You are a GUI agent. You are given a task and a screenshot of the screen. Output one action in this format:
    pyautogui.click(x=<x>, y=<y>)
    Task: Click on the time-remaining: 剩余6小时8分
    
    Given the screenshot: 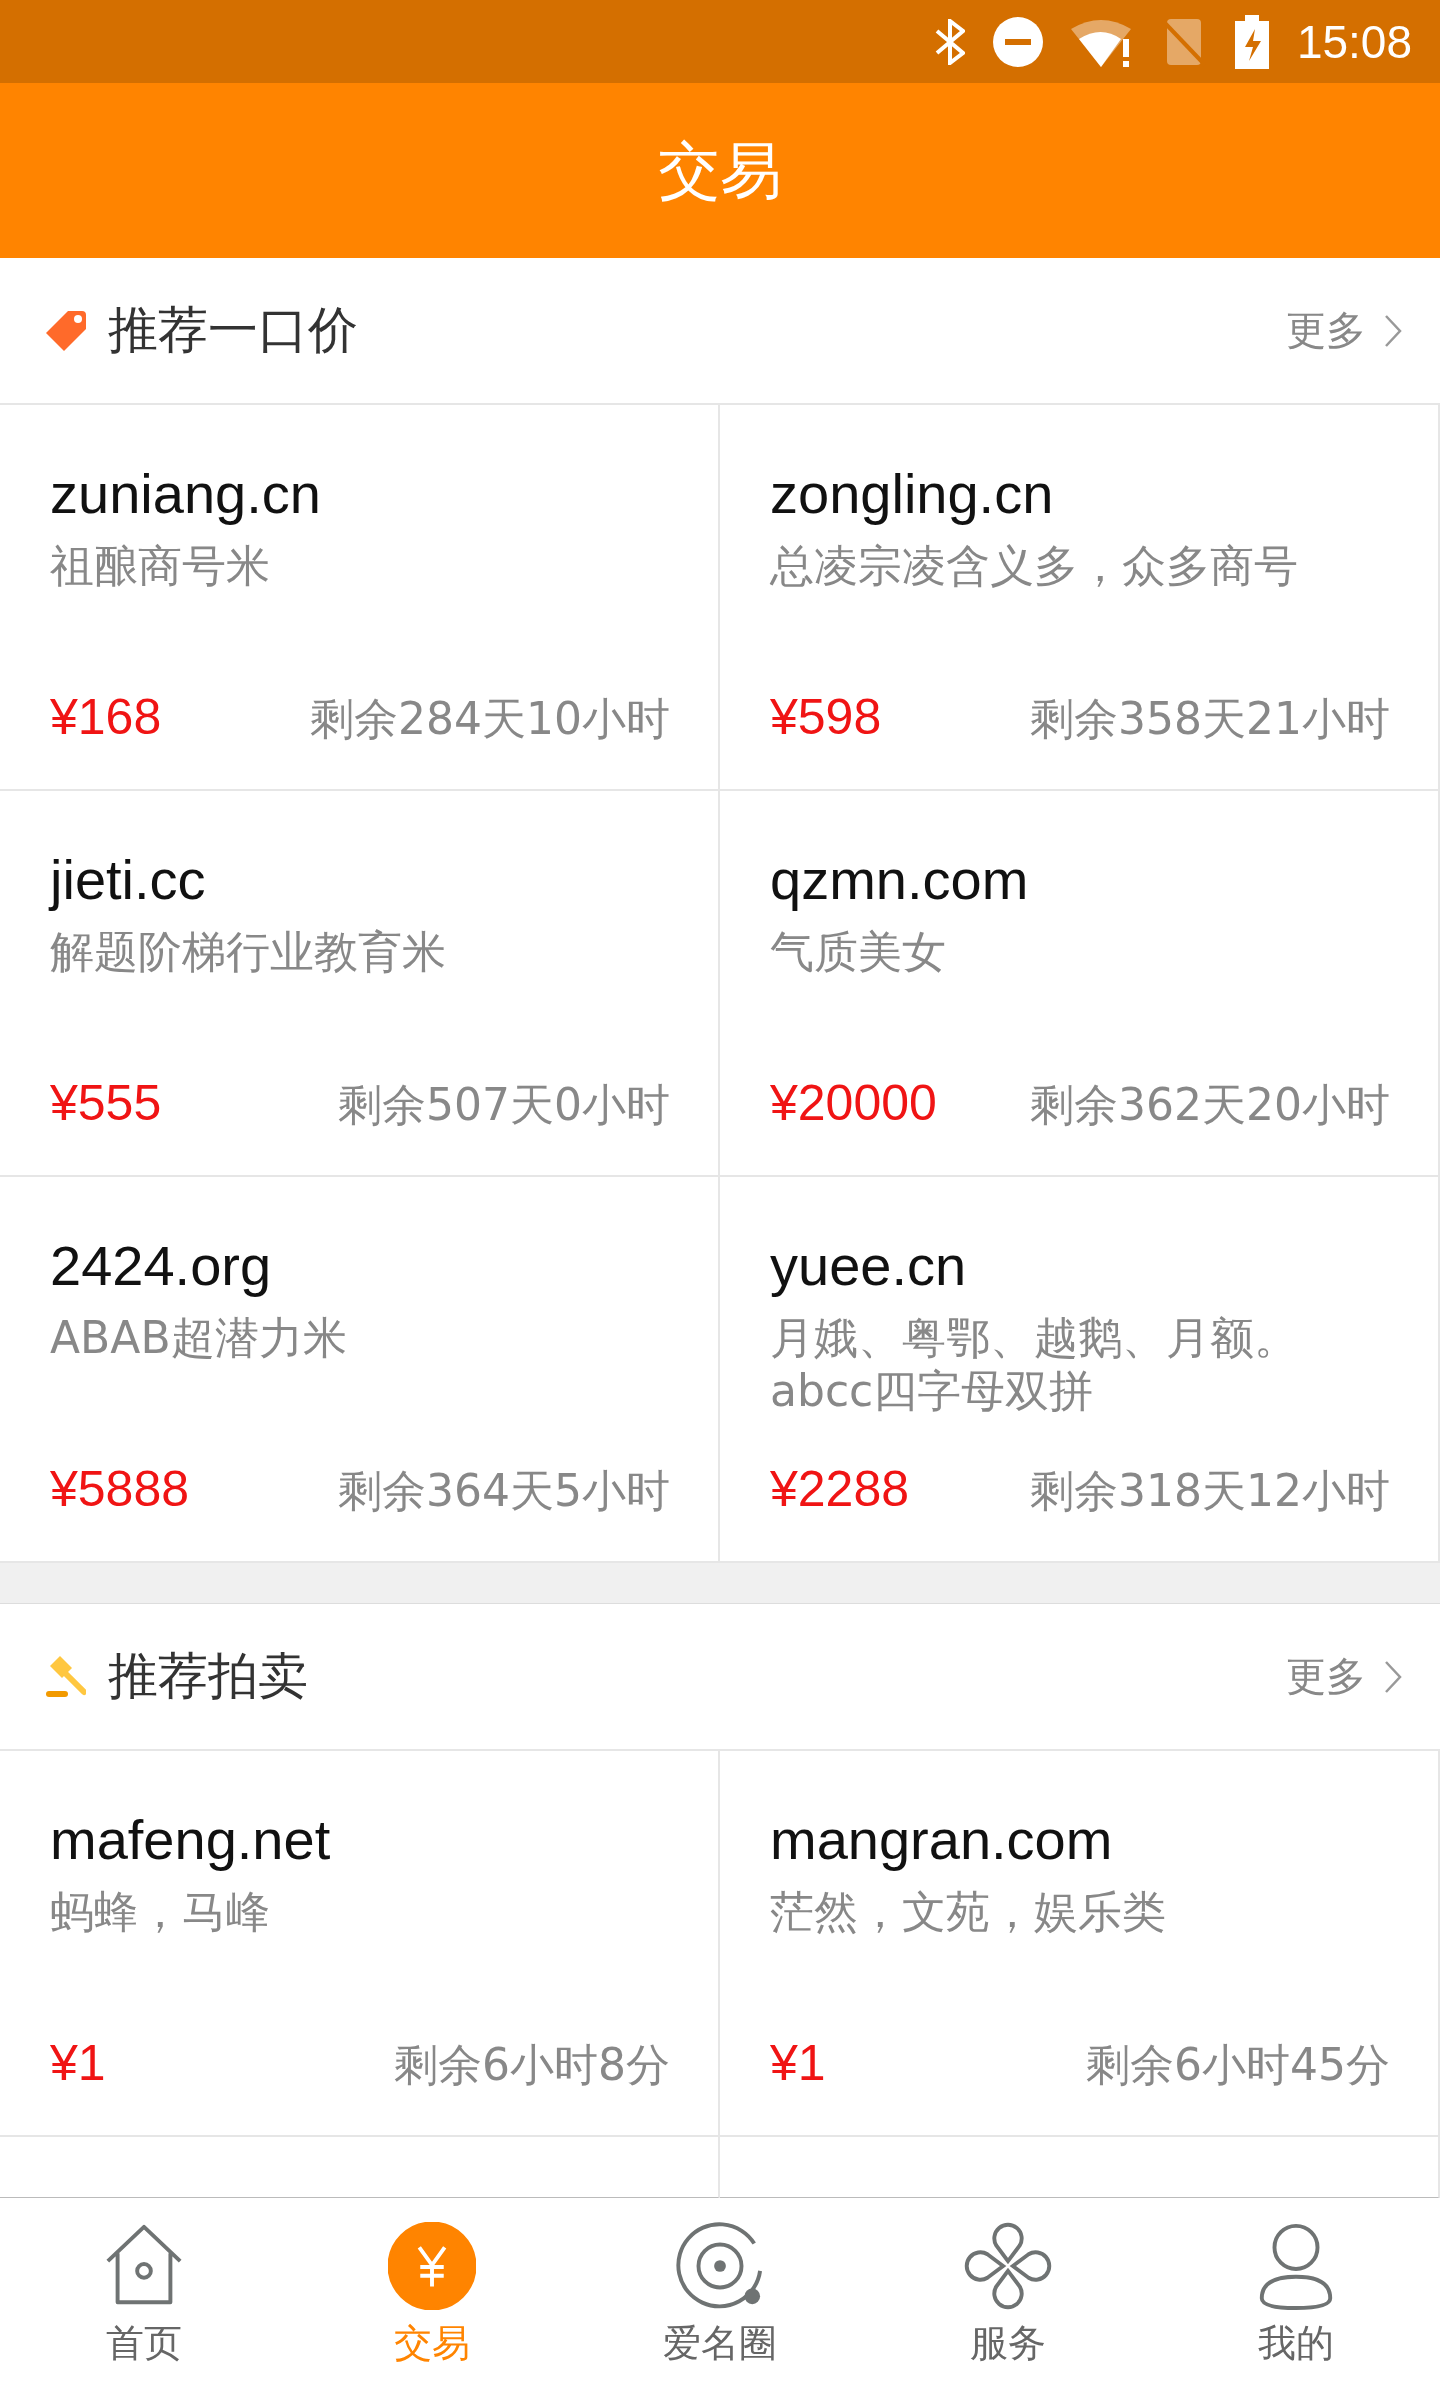 What is the action you would take?
    pyautogui.click(x=532, y=2065)
    